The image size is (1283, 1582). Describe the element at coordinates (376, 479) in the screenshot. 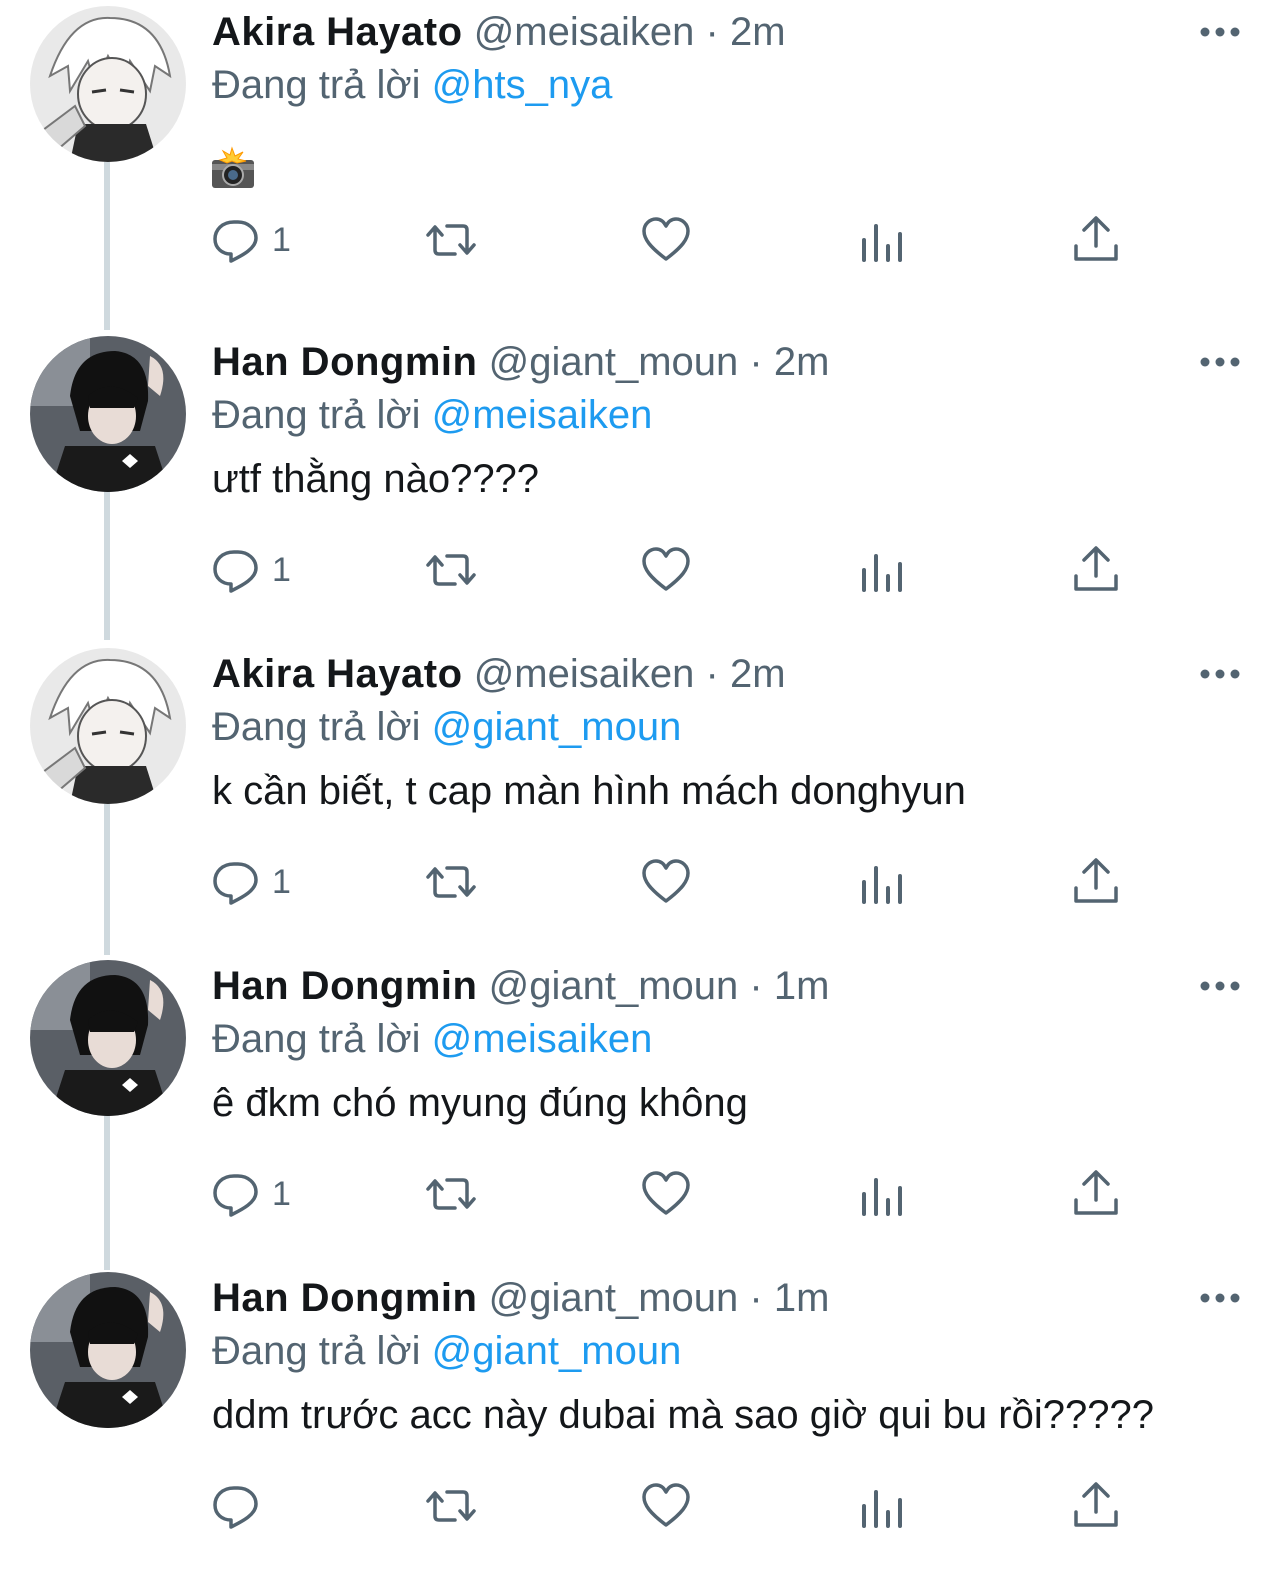

I see `tweet-text: ưtf thằng nào????` at that location.